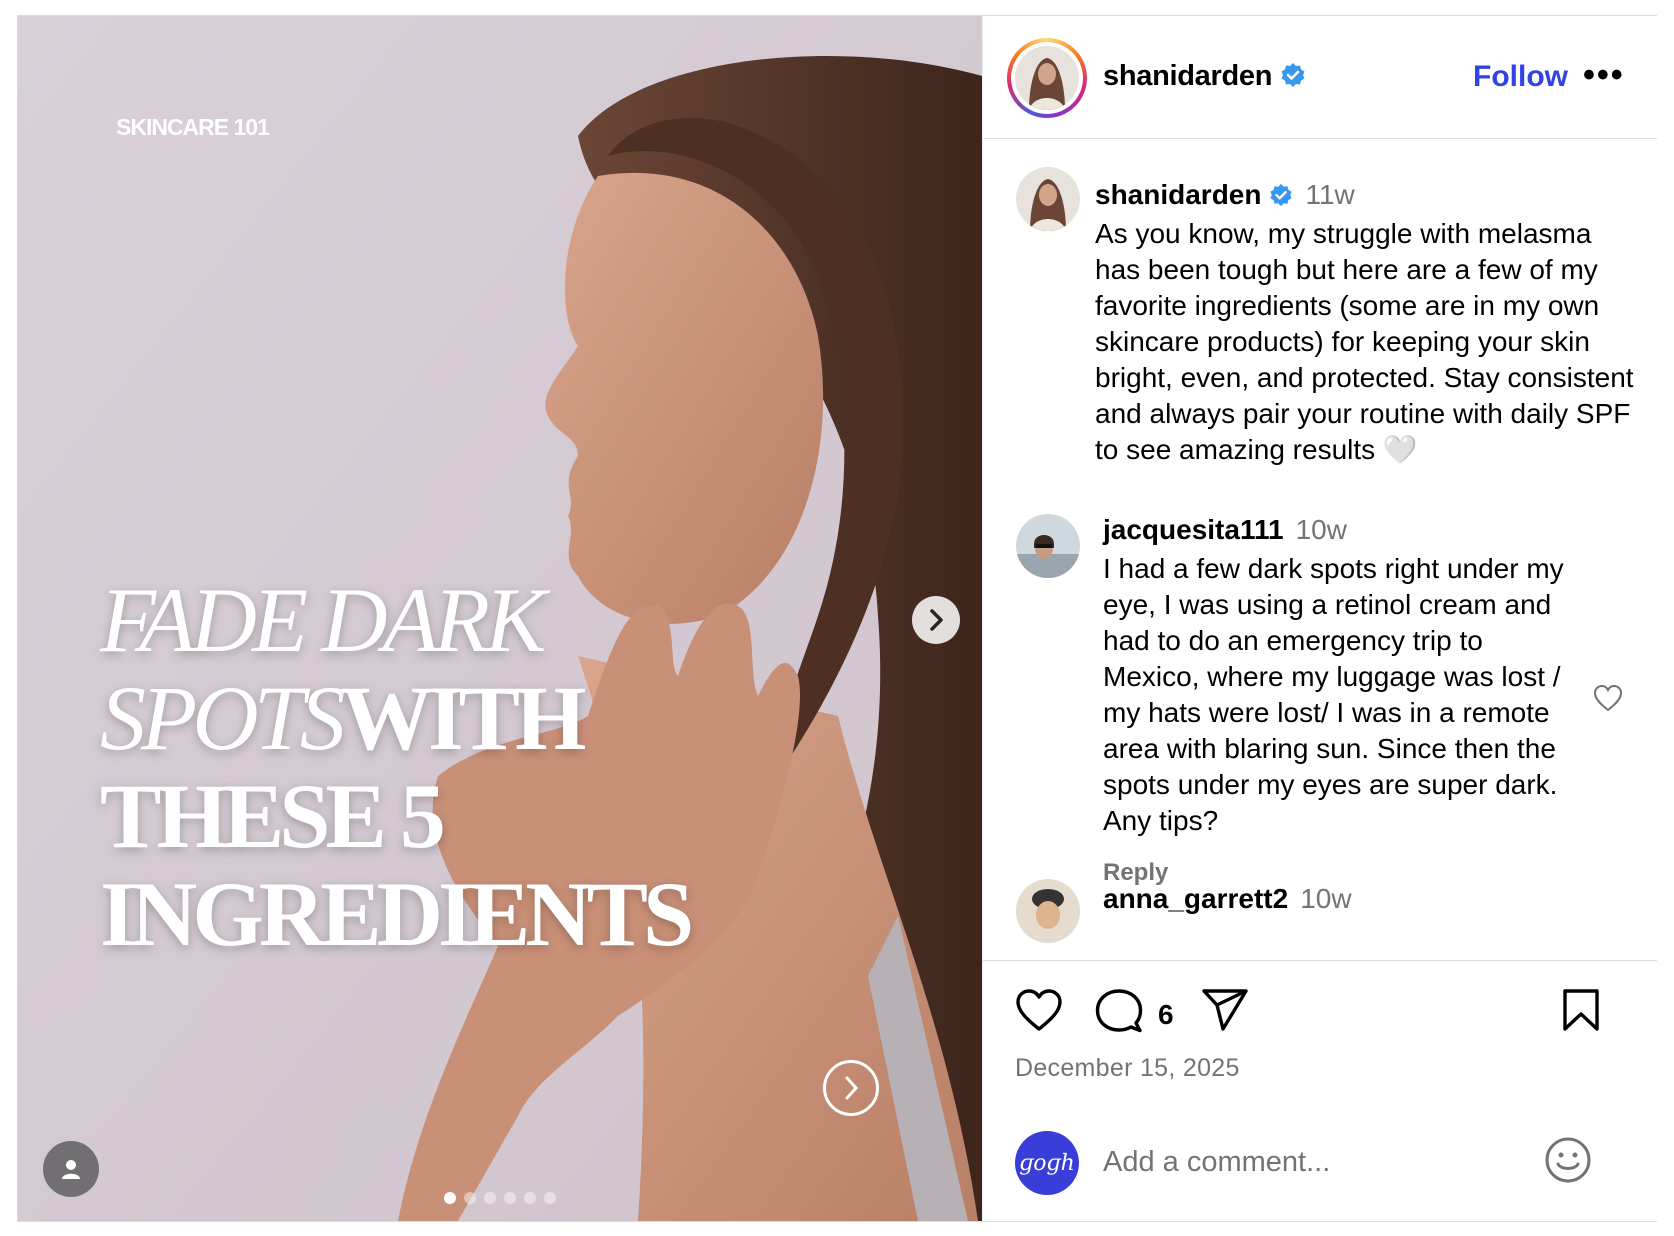  I want to click on comment-username: jacquesita111 10w, so click(1225, 530).